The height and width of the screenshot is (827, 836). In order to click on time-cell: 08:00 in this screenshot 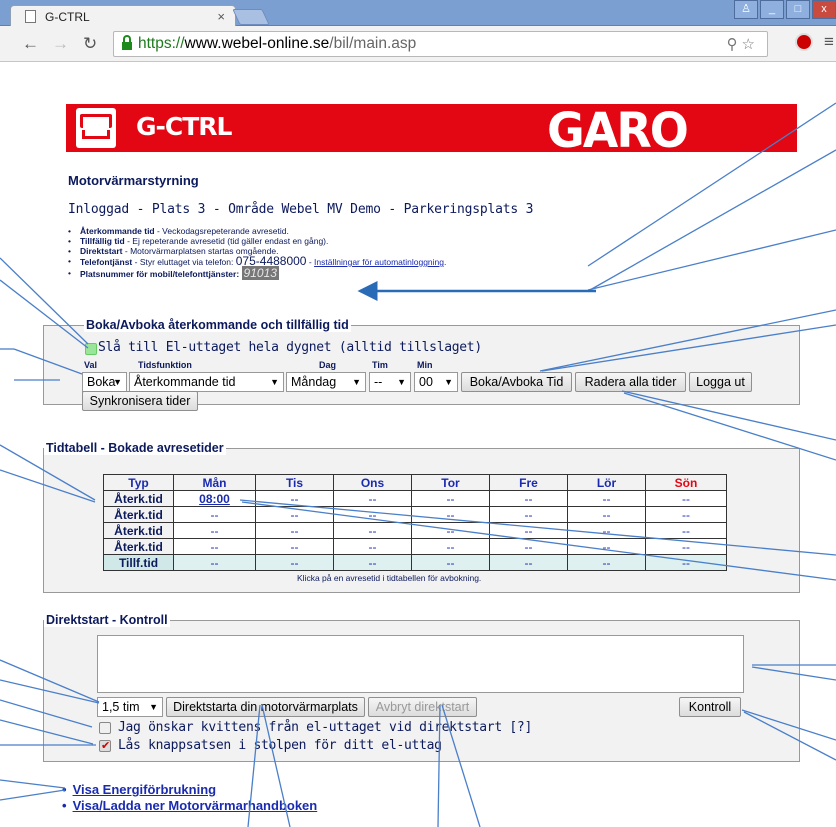, I will do `click(214, 498)`.